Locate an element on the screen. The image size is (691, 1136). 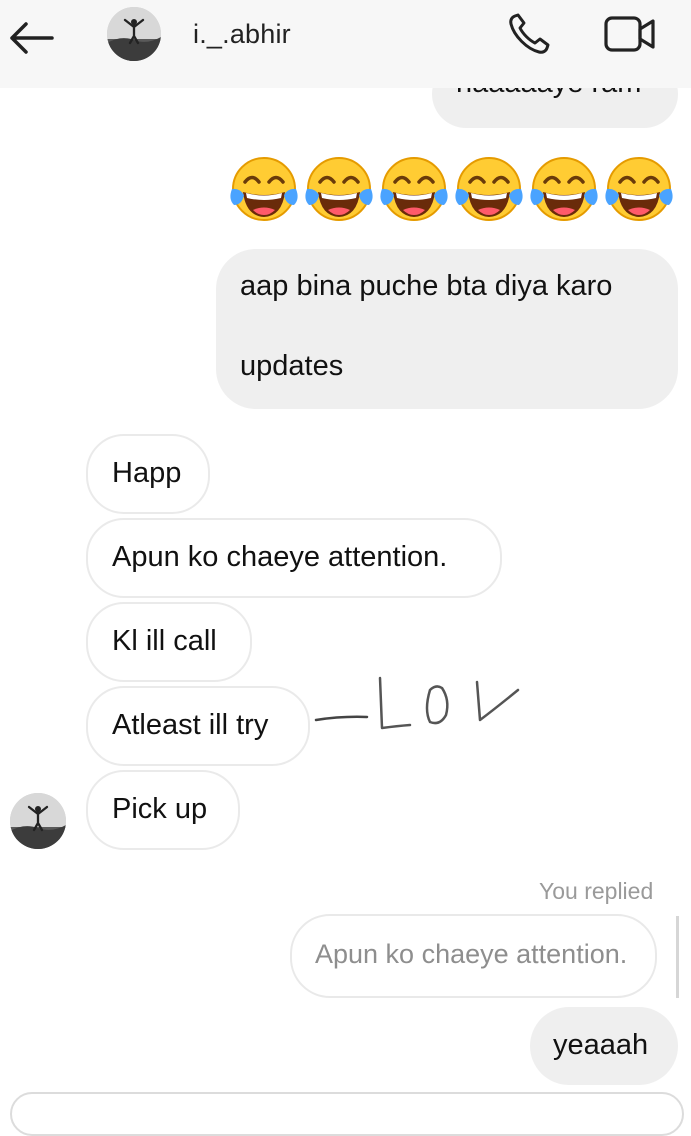
message-text: Apun ko chaeye attention. is located at coordinates (280, 557).